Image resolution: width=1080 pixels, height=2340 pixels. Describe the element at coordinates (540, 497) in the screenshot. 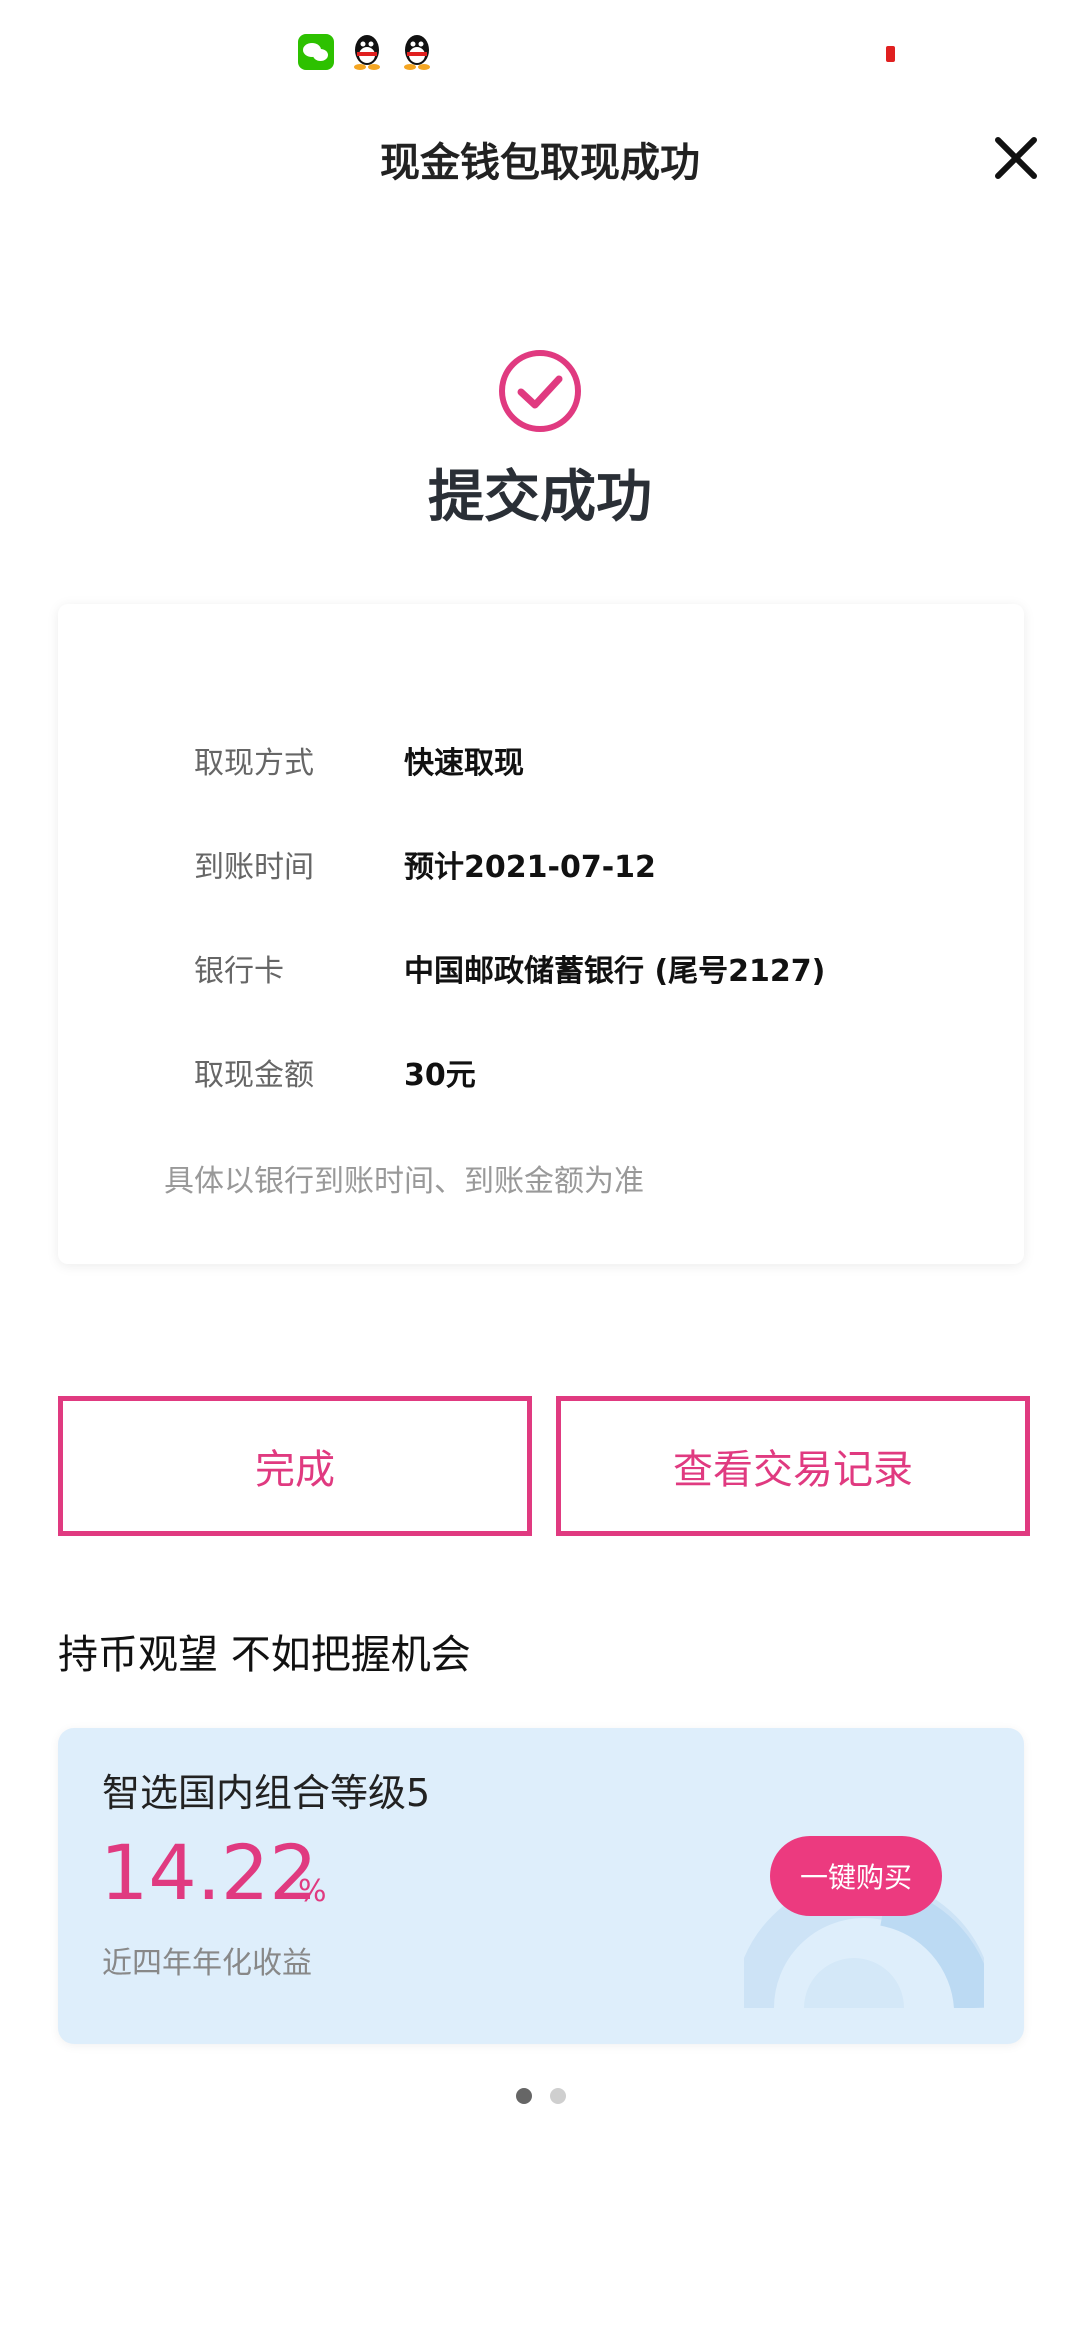

I see `success-title: 提交成功` at that location.